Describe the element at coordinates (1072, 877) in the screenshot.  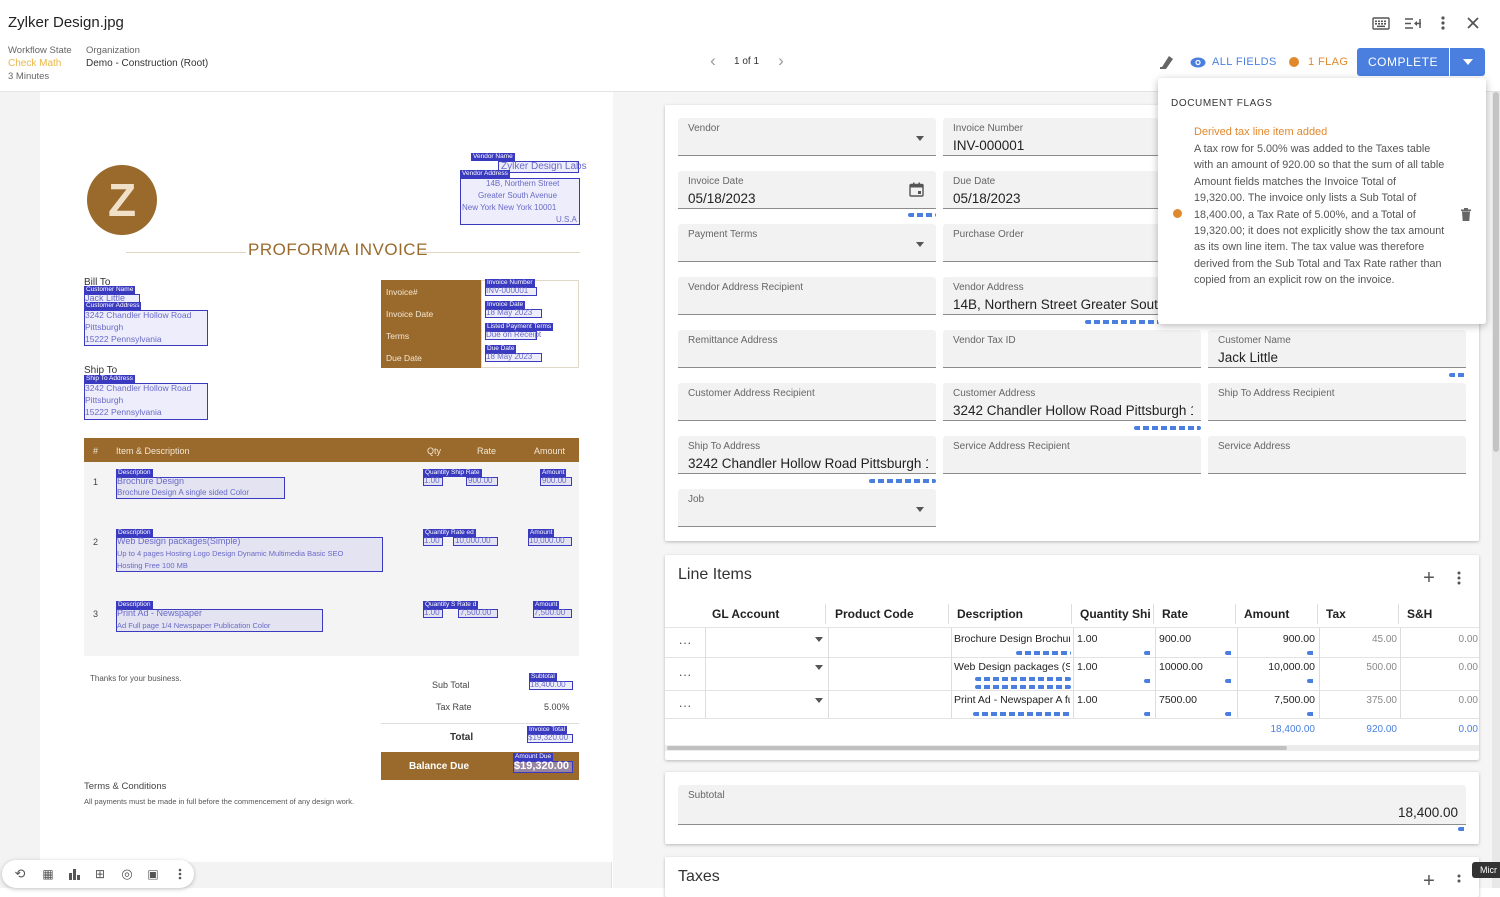
I see `taxes-card` at that location.